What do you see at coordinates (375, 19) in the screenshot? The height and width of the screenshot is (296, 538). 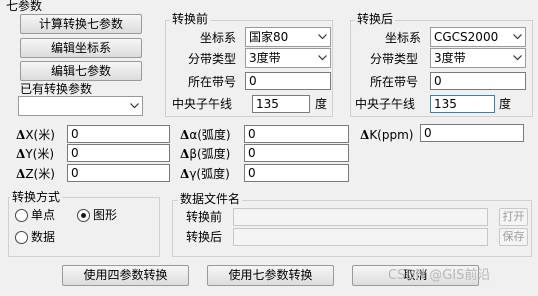 I see `after-title: 转换后` at bounding box center [375, 19].